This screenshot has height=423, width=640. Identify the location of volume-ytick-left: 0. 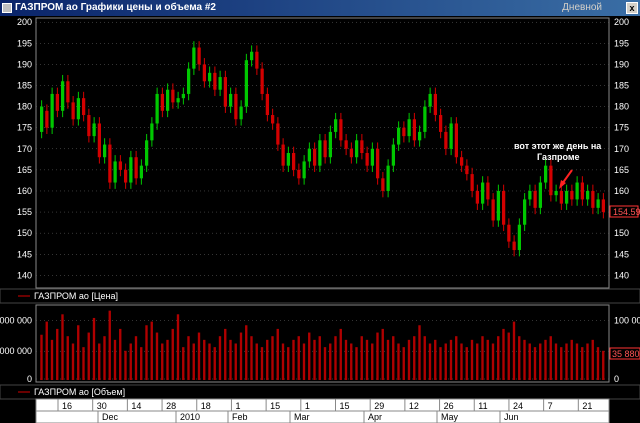
(29, 379).